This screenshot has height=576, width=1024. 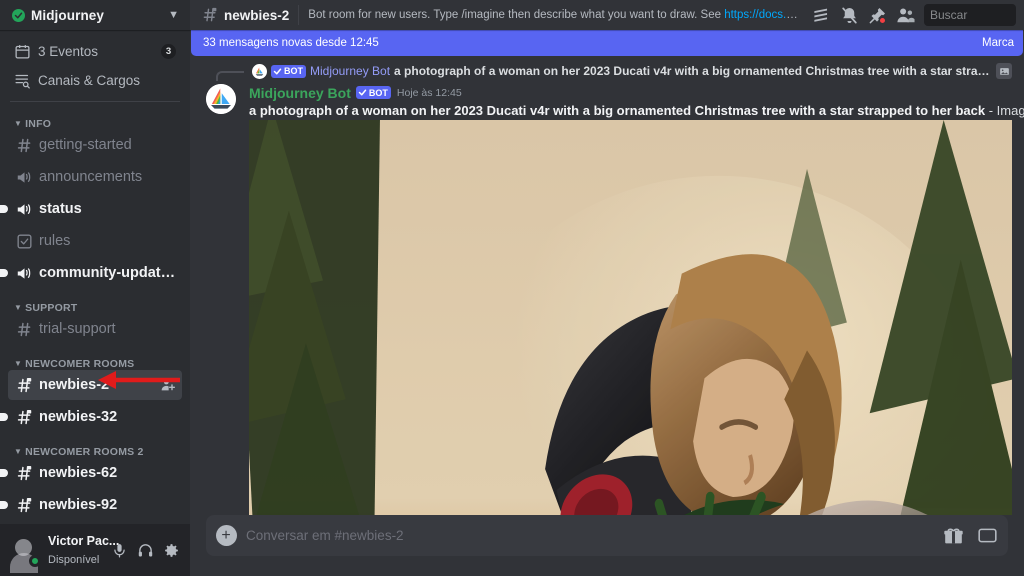 What do you see at coordinates (74, 560) in the screenshot?
I see `user-status-text: Disponível` at bounding box center [74, 560].